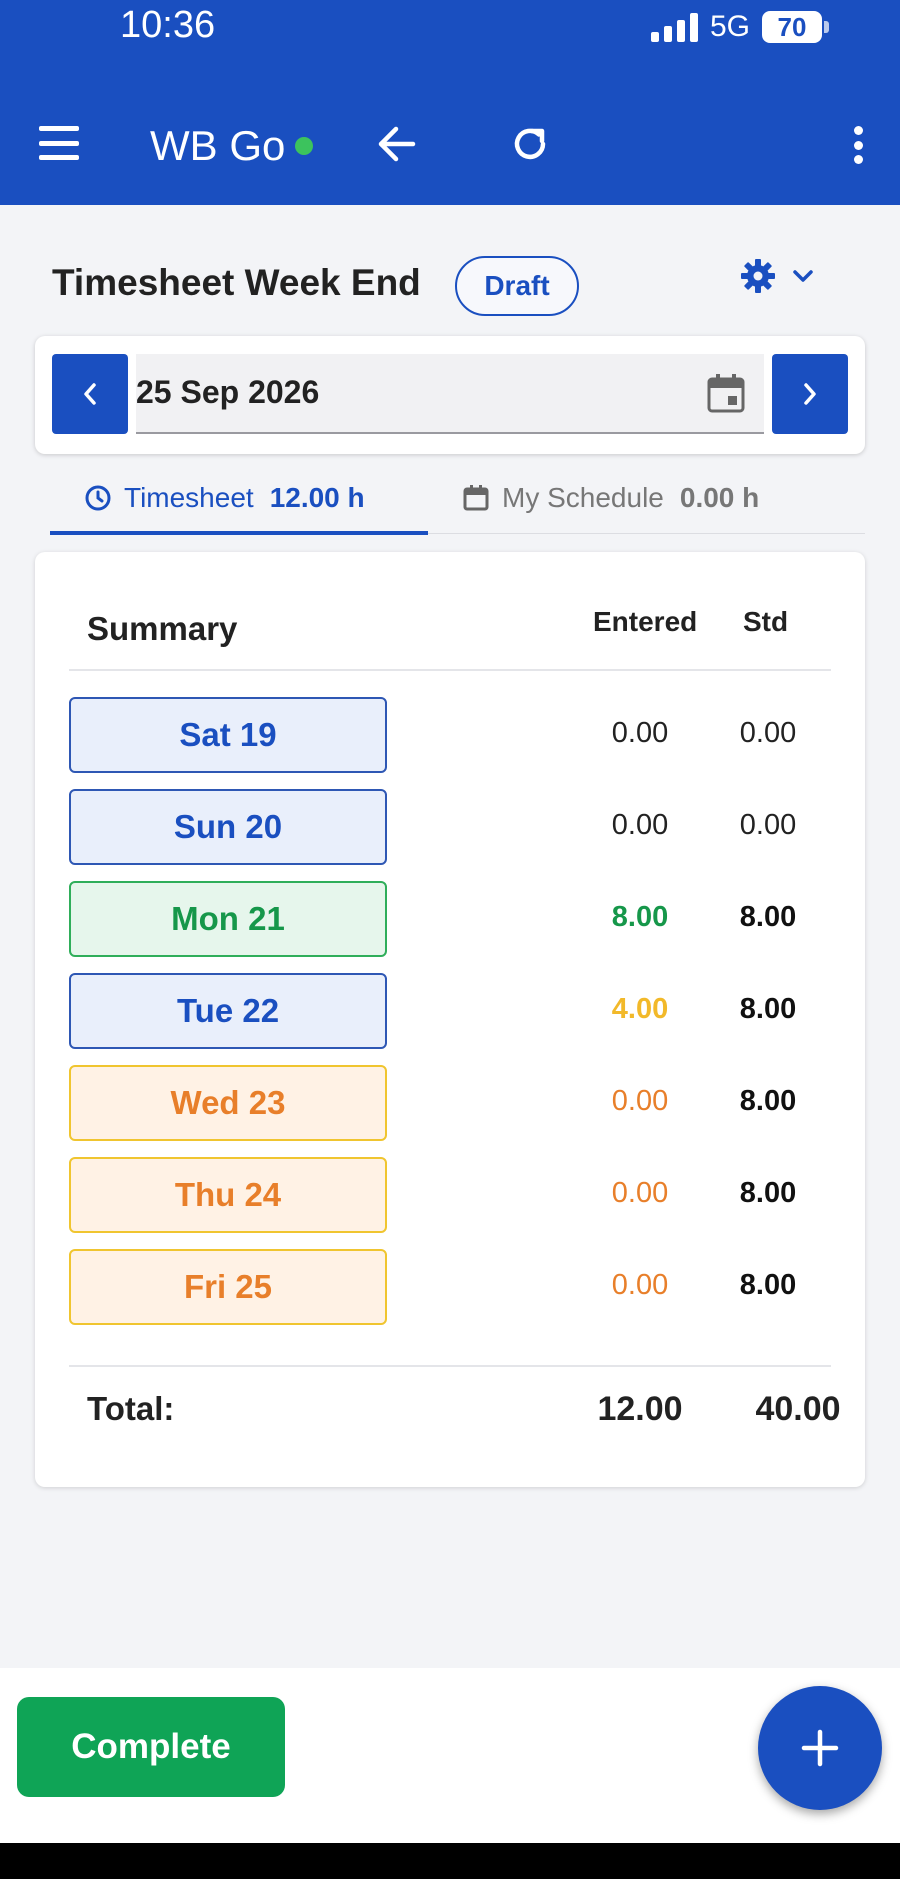 The width and height of the screenshot is (900, 1879). Describe the element at coordinates (228, 1011) in the screenshot. I see `day-button-tue: Tue 22` at that location.